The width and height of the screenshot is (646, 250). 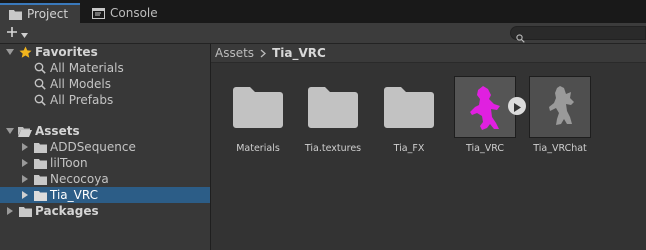 What do you see at coordinates (67, 211) in the screenshot?
I see `tree-label: Packages` at bounding box center [67, 211].